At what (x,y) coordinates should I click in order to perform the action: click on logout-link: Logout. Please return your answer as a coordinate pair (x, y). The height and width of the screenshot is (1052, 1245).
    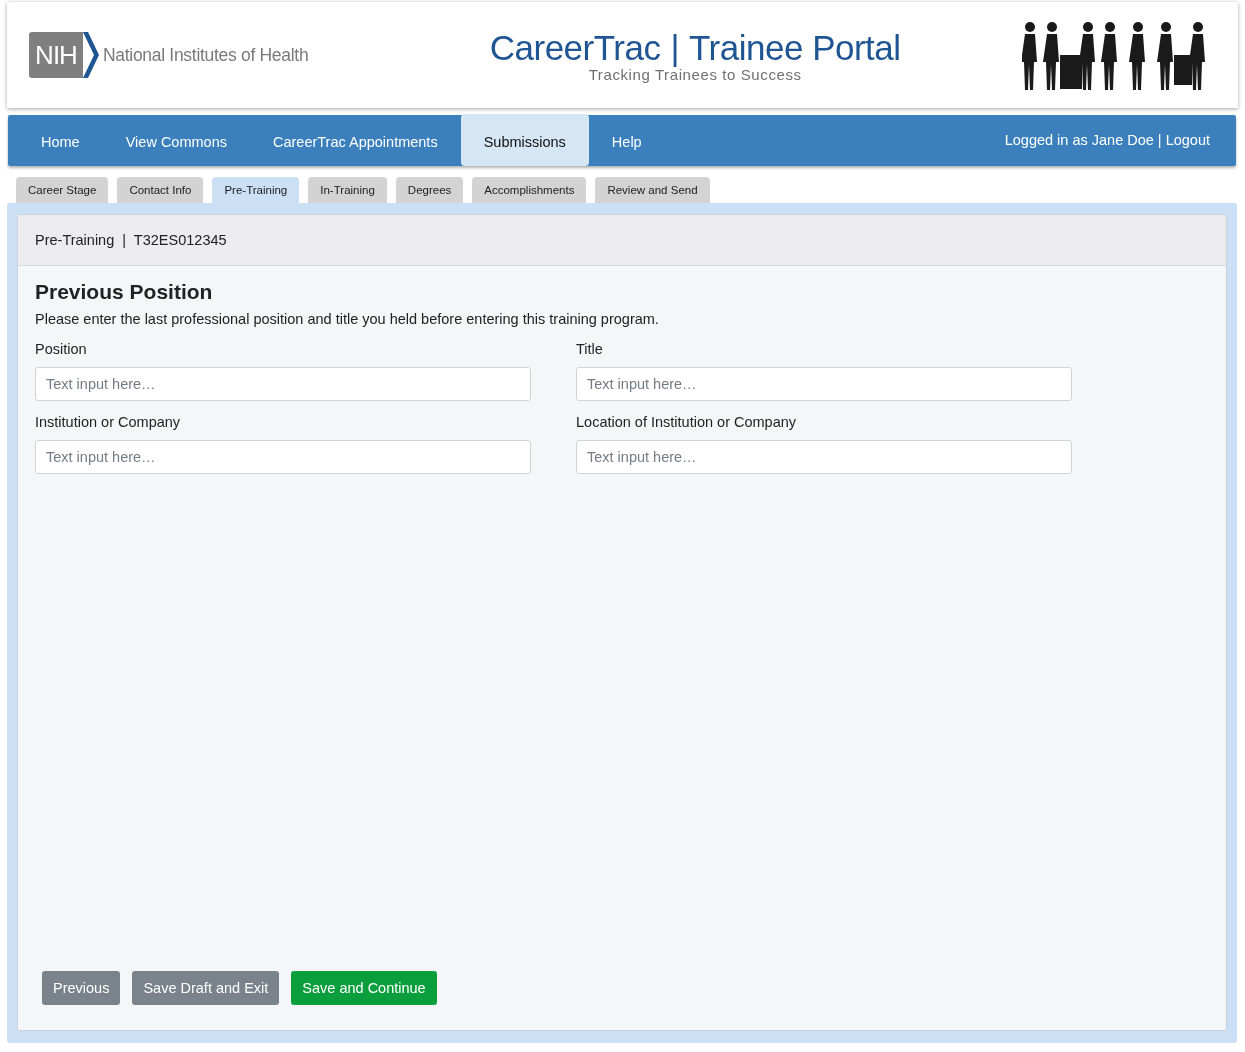
    Looking at the image, I should click on (1187, 139).